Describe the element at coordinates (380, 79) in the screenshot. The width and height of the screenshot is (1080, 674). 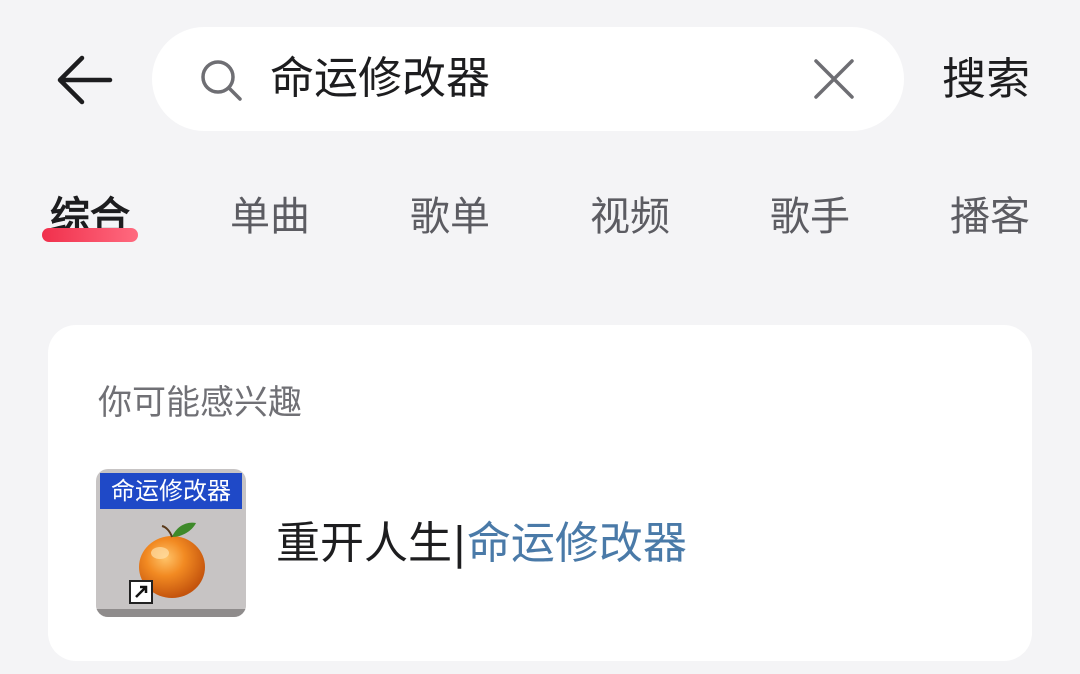
I see `search-query-text: 命运修改器` at that location.